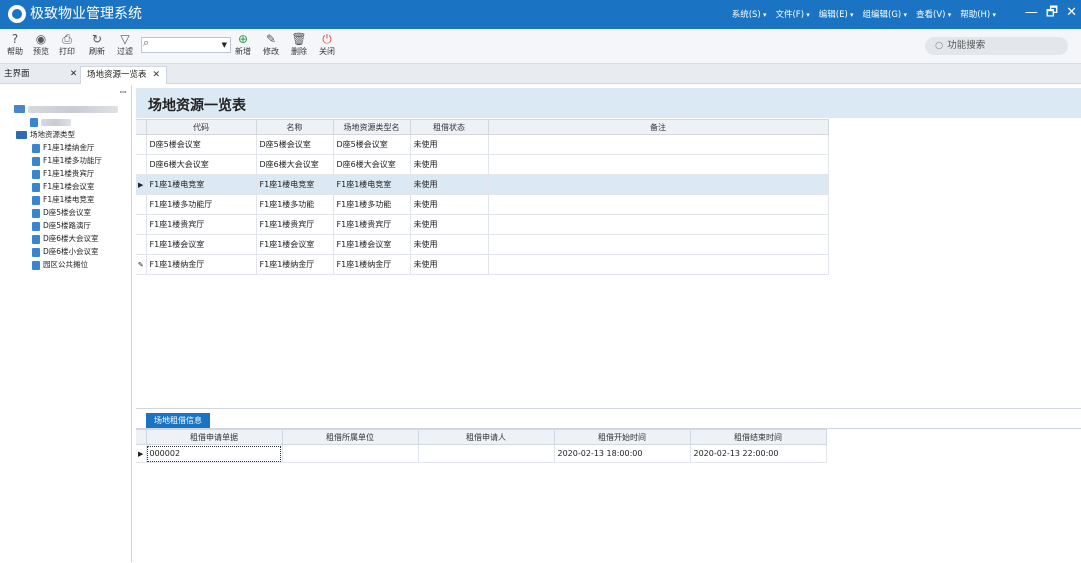  What do you see at coordinates (1071, 13) in the screenshot?
I see `close-window-icon: ✕` at bounding box center [1071, 13].